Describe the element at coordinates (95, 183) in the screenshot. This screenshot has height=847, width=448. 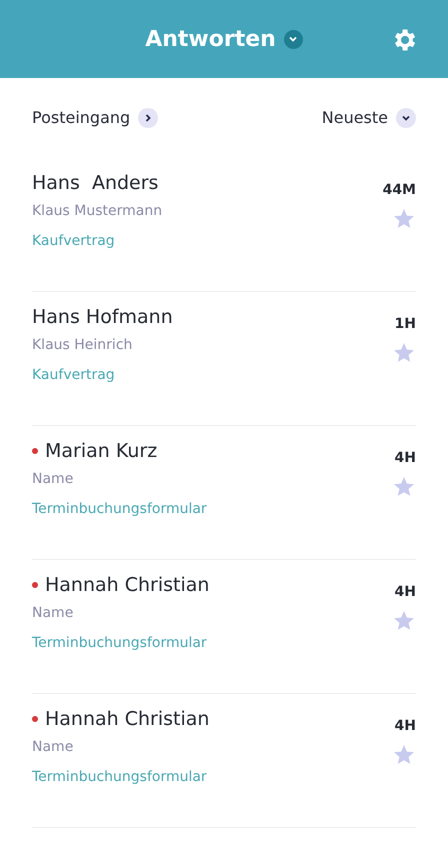
I see `respondent-name: Hans Anders` at that location.